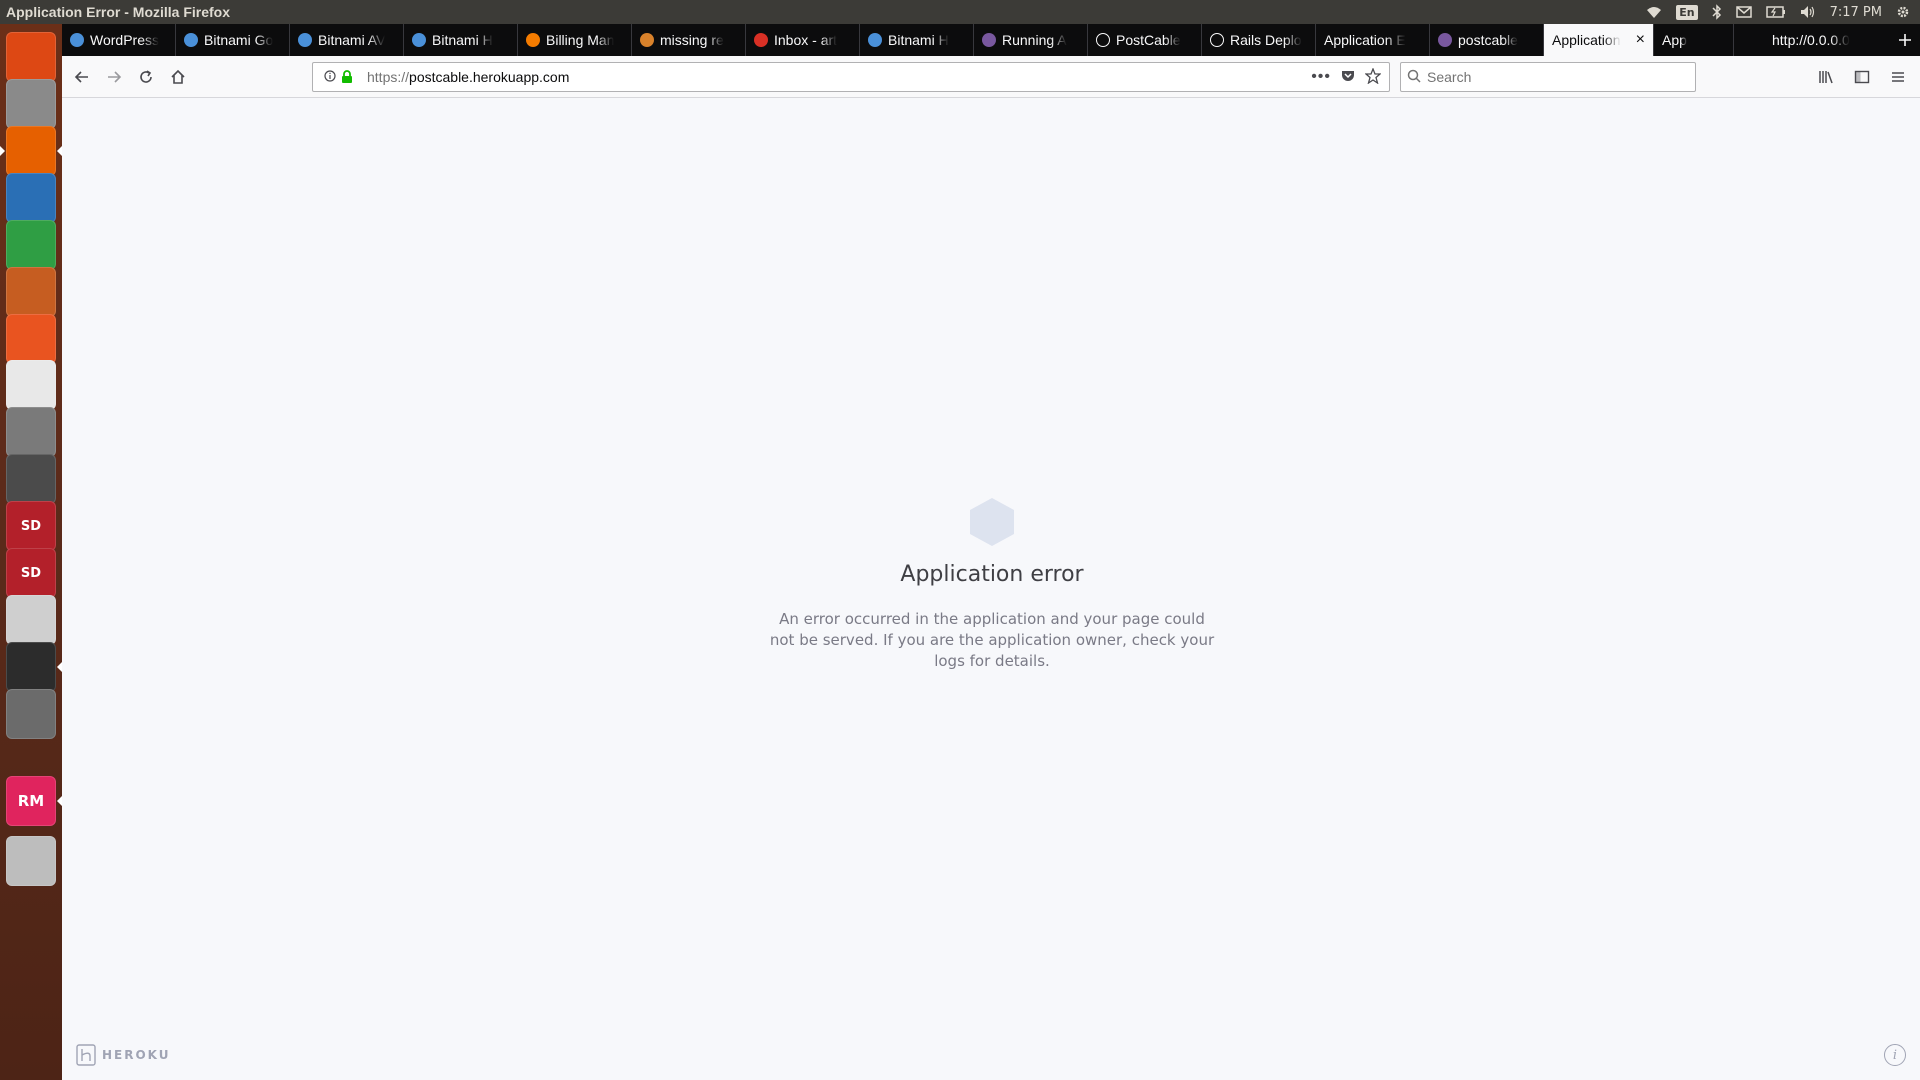 The height and width of the screenshot is (1080, 1920). I want to click on tab-title: postcable, so click(1488, 40).